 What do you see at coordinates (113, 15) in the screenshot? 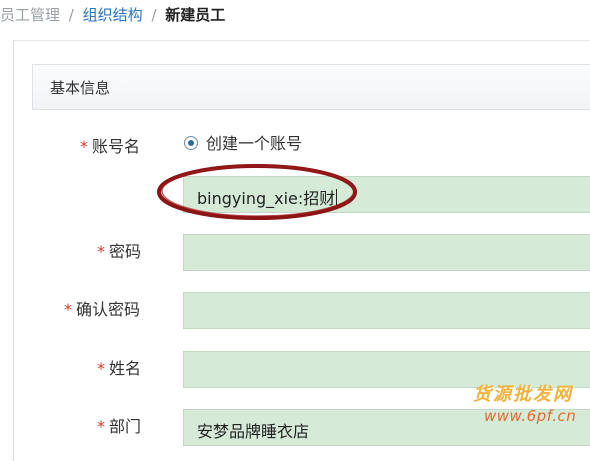
I see `breadcrumb-item-org-structure: 组织结构` at bounding box center [113, 15].